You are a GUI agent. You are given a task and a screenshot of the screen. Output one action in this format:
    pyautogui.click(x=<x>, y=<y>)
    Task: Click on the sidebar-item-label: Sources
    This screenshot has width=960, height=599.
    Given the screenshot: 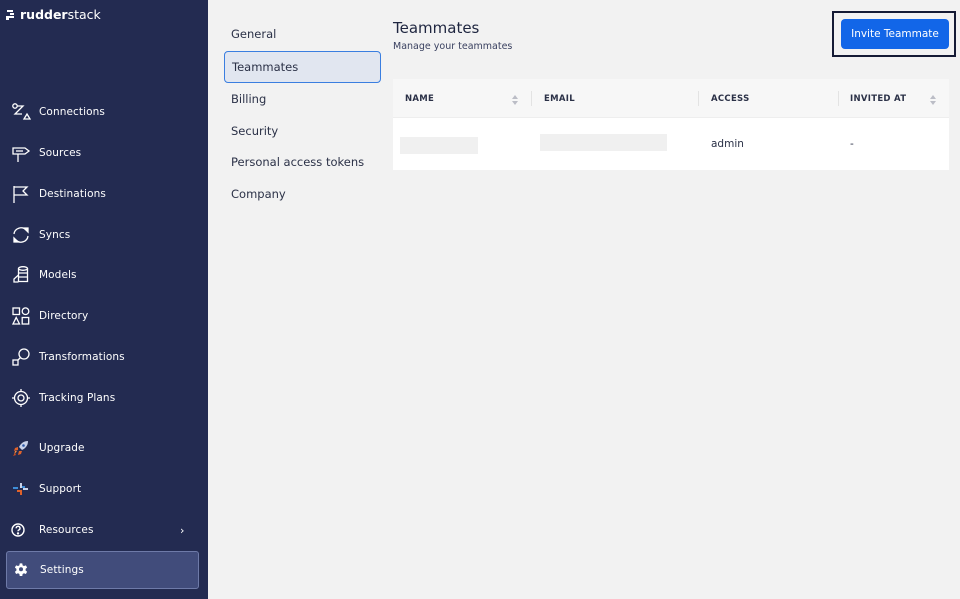 What is the action you would take?
    pyautogui.click(x=60, y=153)
    